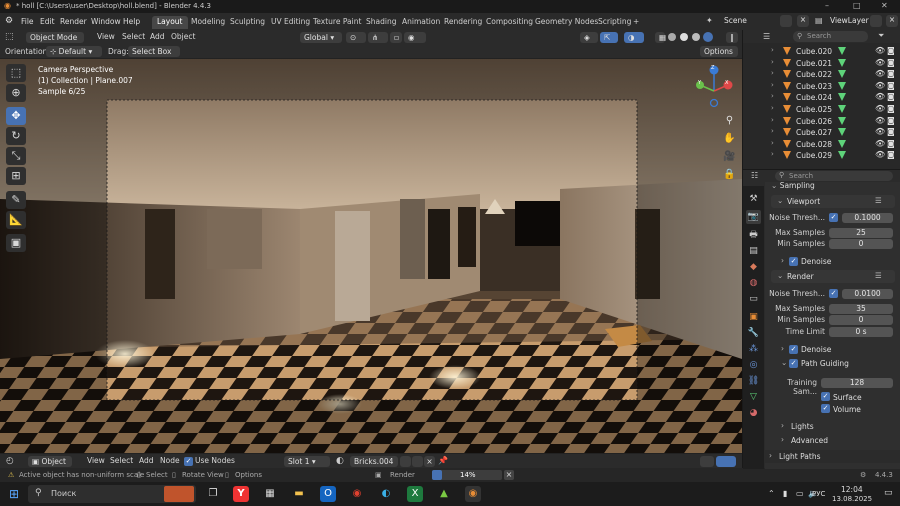 The image size is (900, 506). Describe the element at coordinates (832, 456) in the screenshot. I see `light-paths-header: › Light Paths` at that location.